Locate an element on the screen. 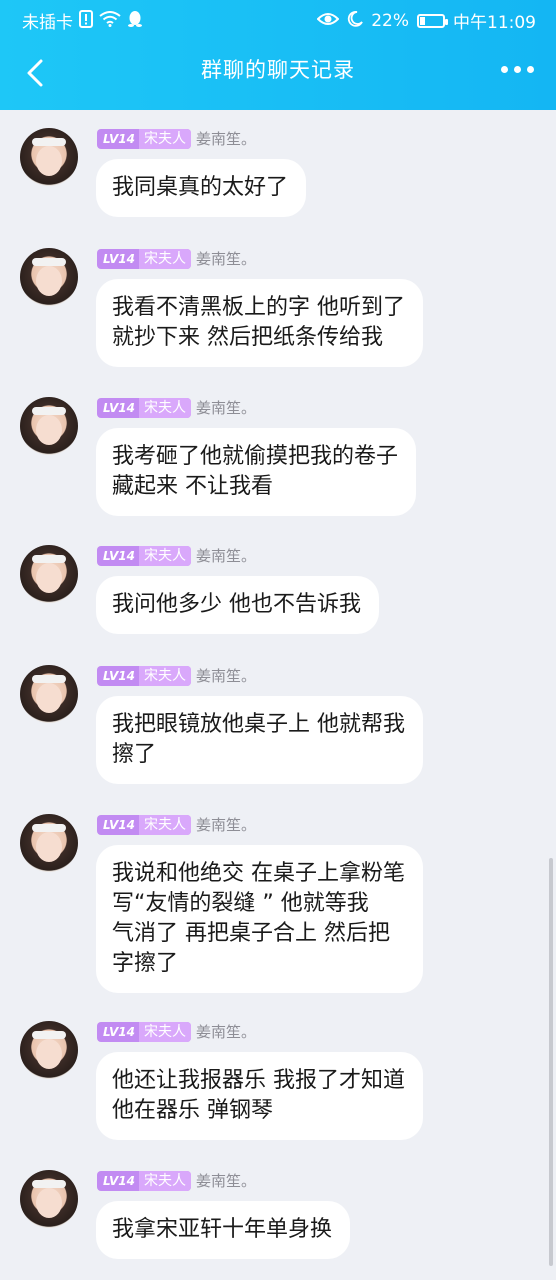 This screenshot has height=1280, width=556. carrier-text: 未插卡 is located at coordinates (47, 23).